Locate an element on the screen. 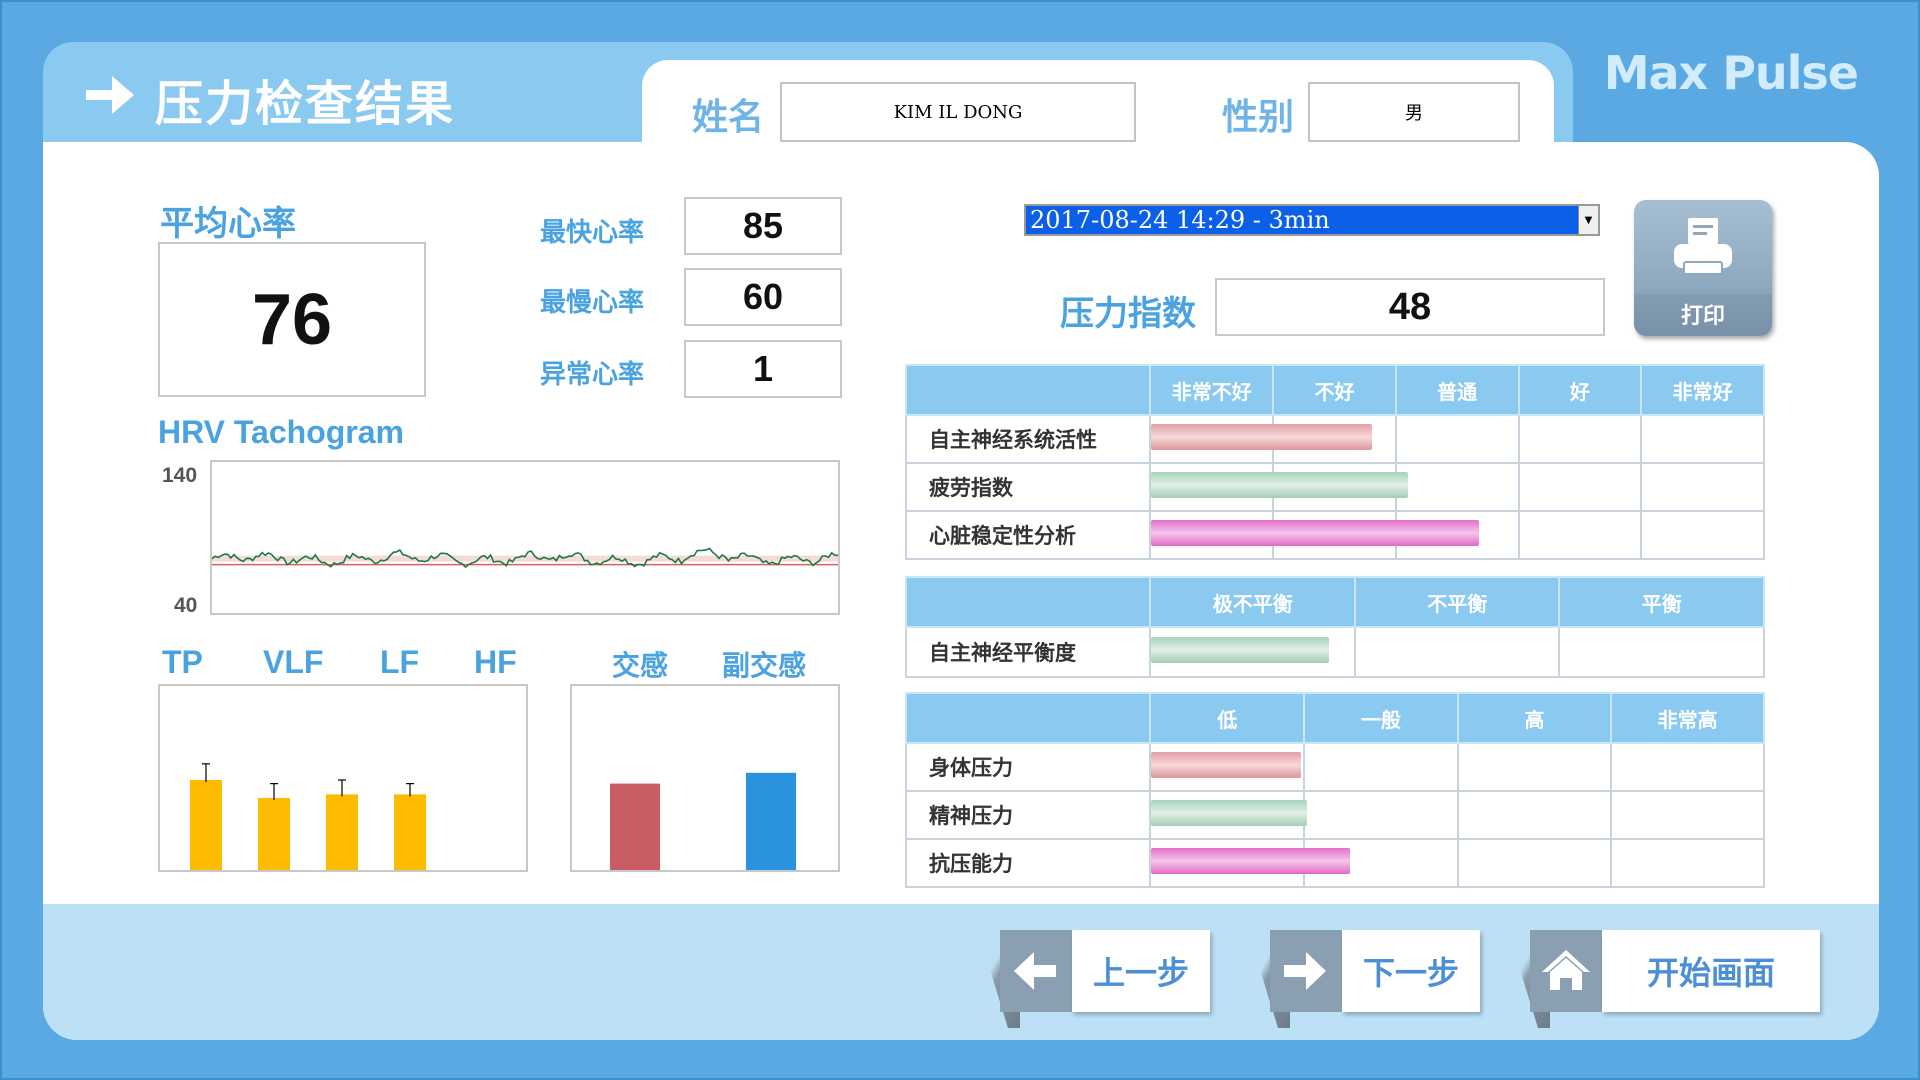  row-label-fatigue: 疲劳指数 is located at coordinates (1028, 487).